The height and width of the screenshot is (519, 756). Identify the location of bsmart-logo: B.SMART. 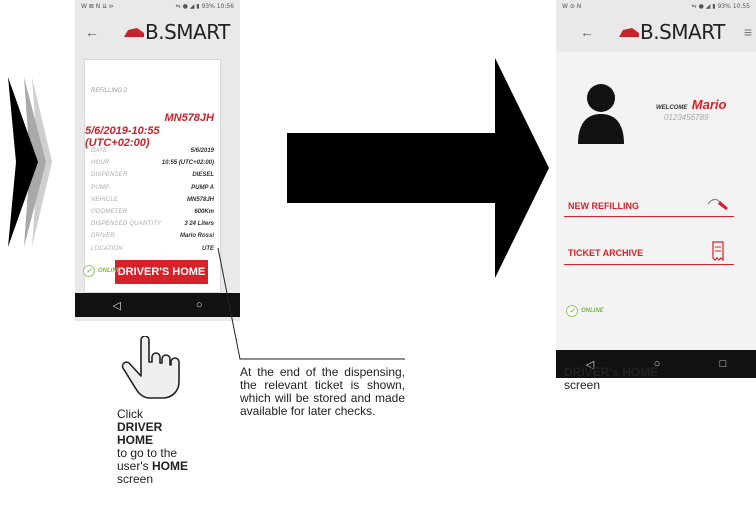
(671, 32).